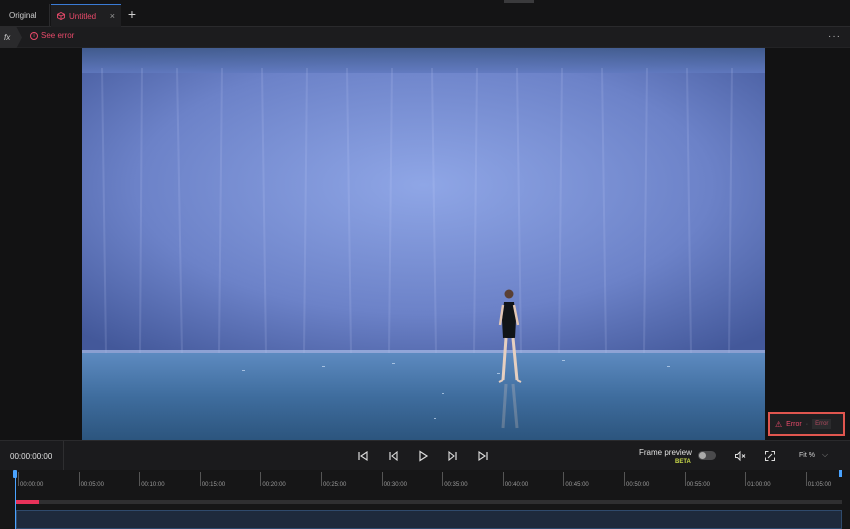 The width and height of the screenshot is (850, 529). What do you see at coordinates (683, 462) in the screenshot?
I see `beta-badge: BETA` at bounding box center [683, 462].